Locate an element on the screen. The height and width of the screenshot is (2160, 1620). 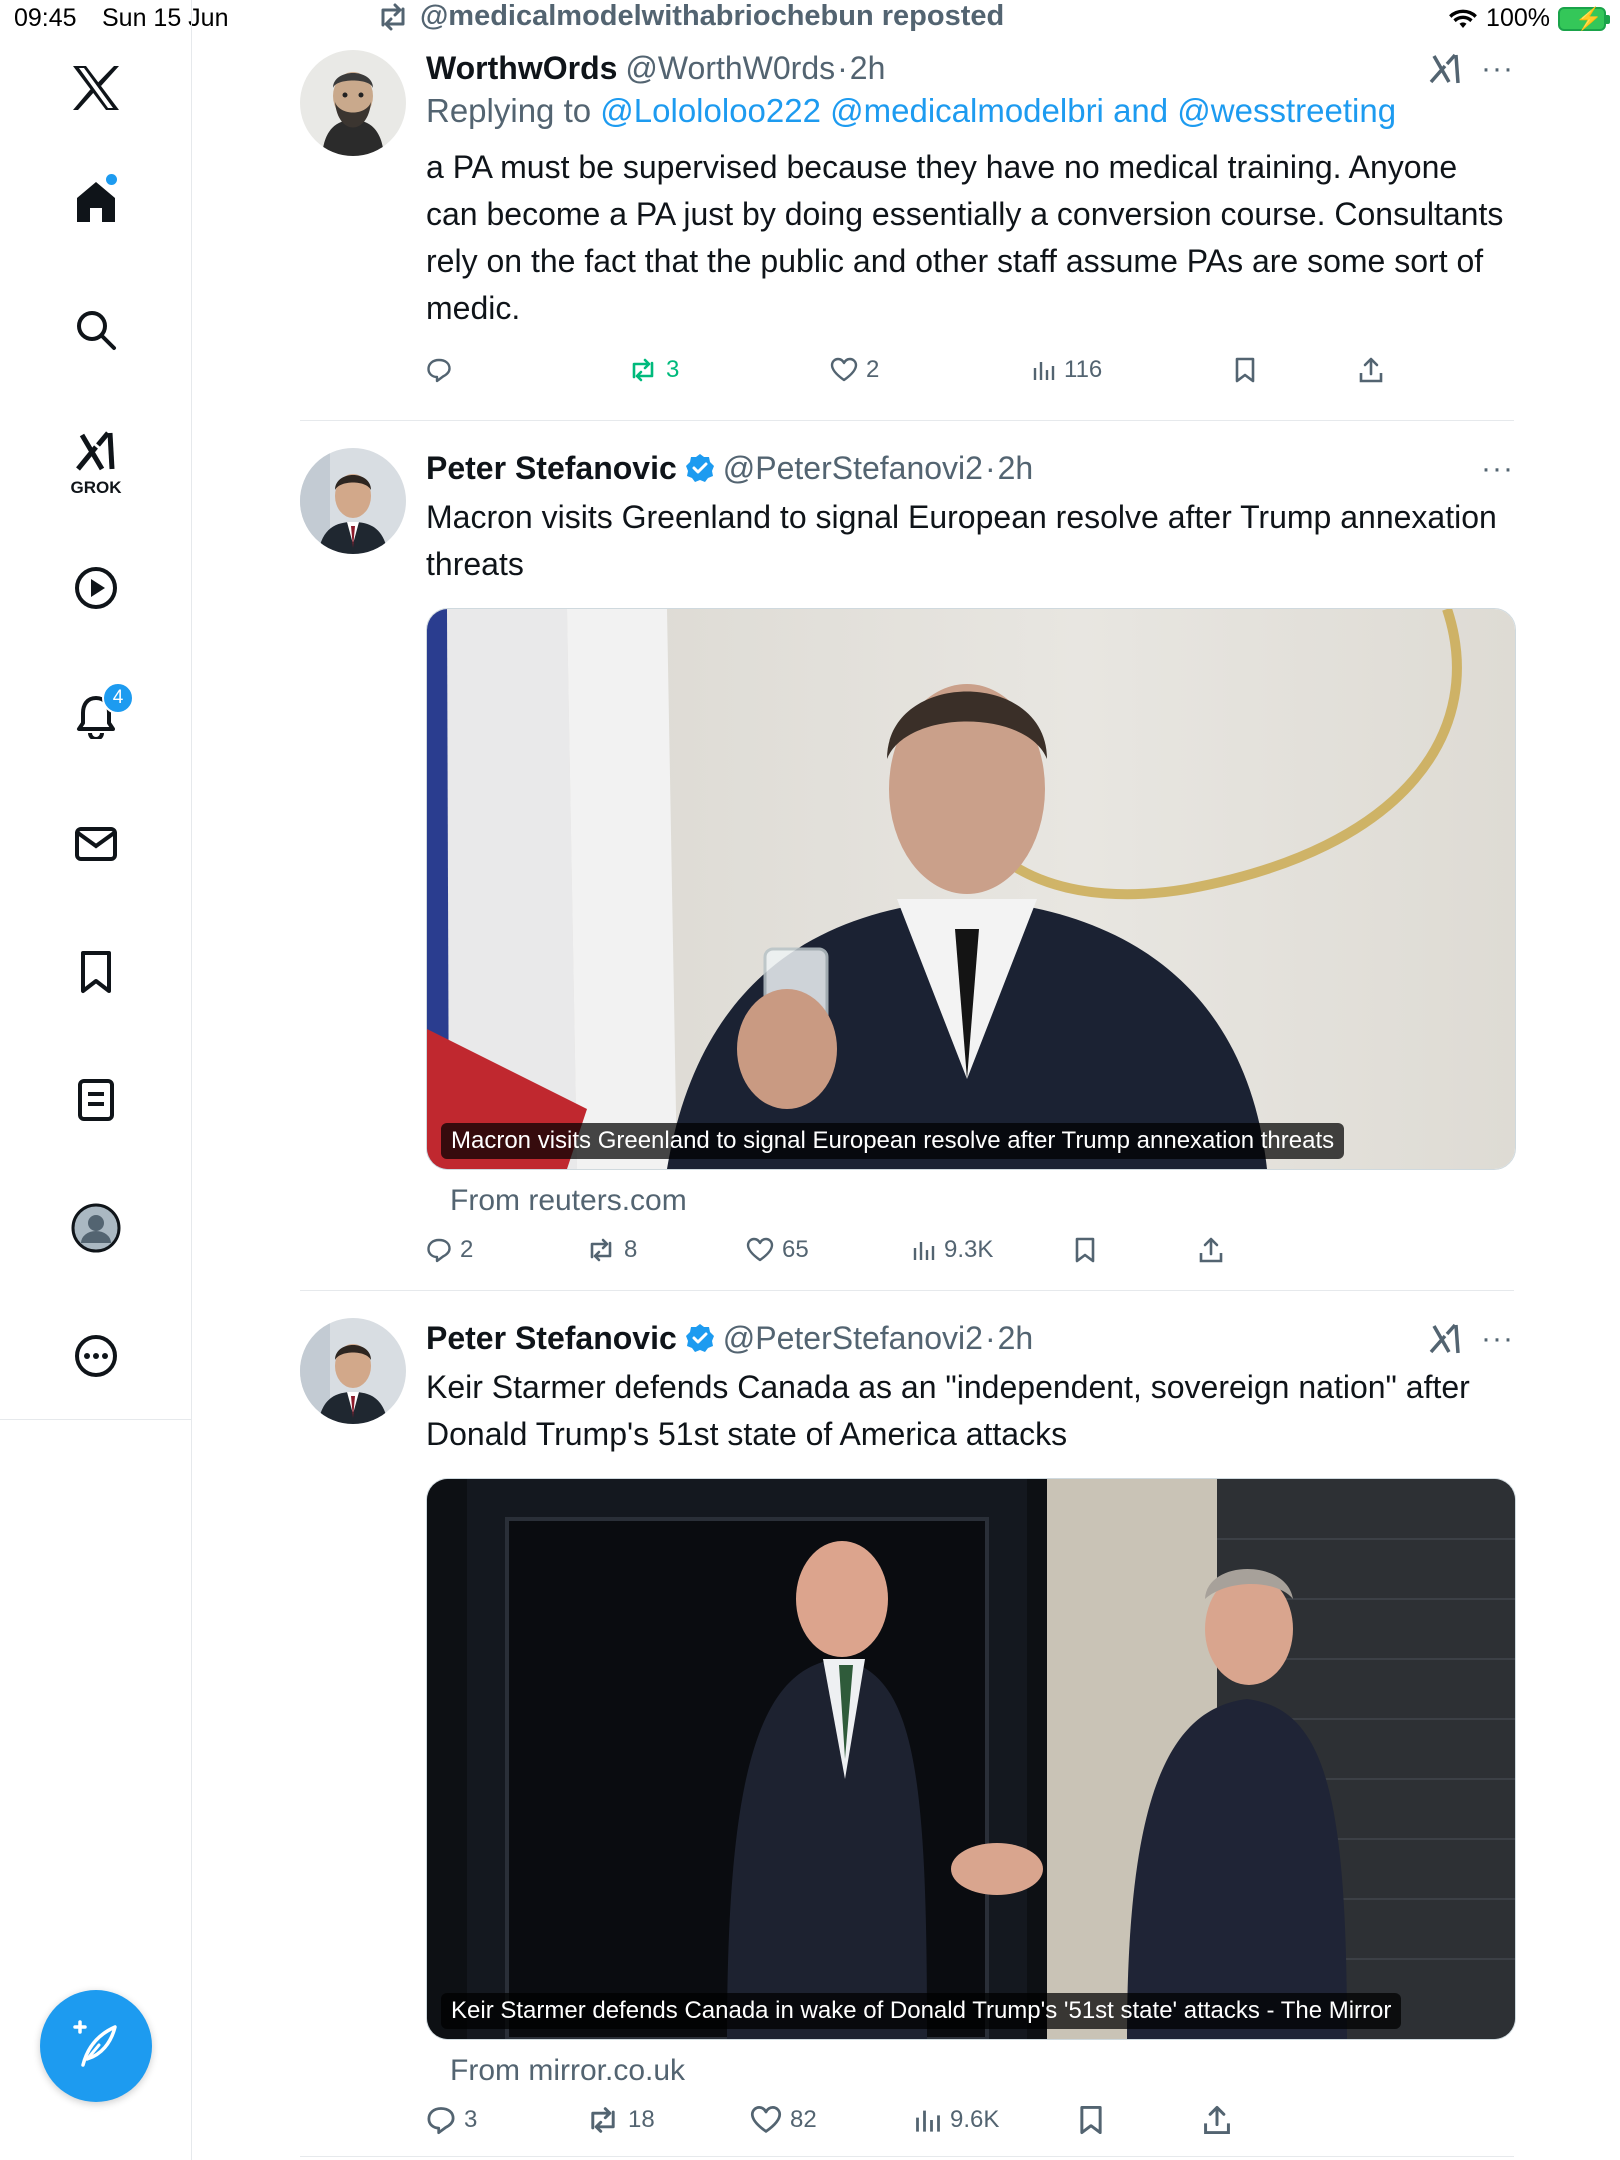
reply-icon is located at coordinates (439, 1250).